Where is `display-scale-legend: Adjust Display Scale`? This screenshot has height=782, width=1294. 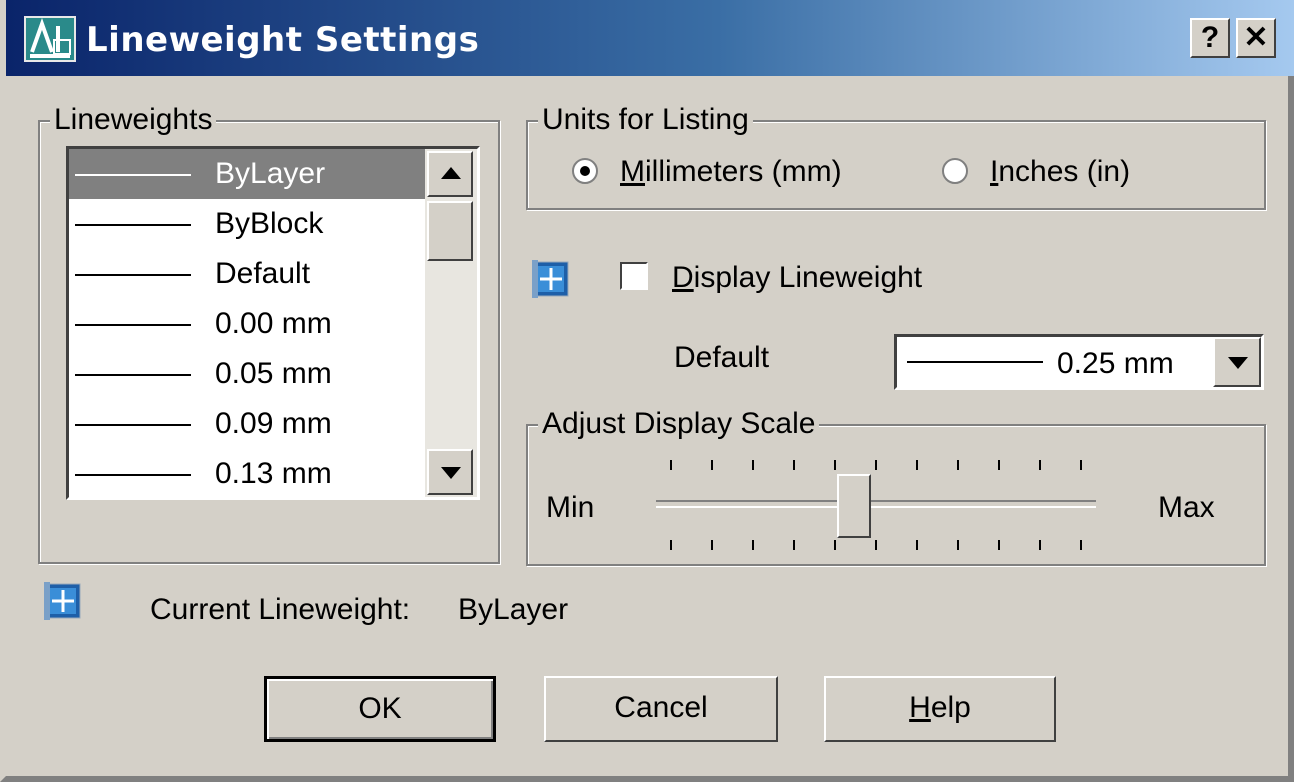
display-scale-legend: Adjust Display Scale is located at coordinates (679, 424).